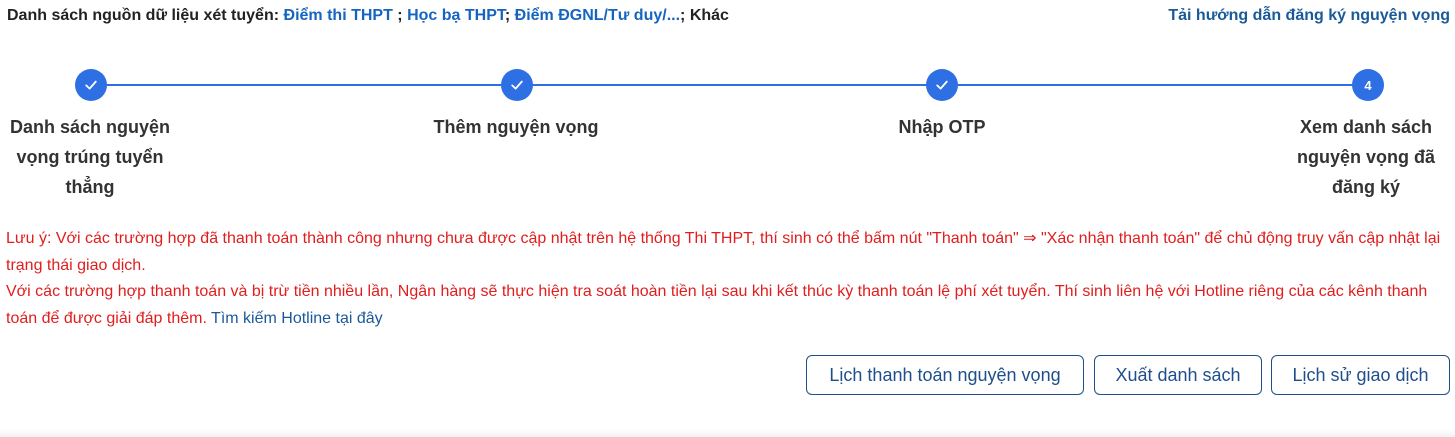 Image resolution: width=1455 pixels, height=437 pixels. What do you see at coordinates (297, 318) in the screenshot?
I see `hotline-search-link: Tìm kiếm Hotline tại đây` at bounding box center [297, 318].